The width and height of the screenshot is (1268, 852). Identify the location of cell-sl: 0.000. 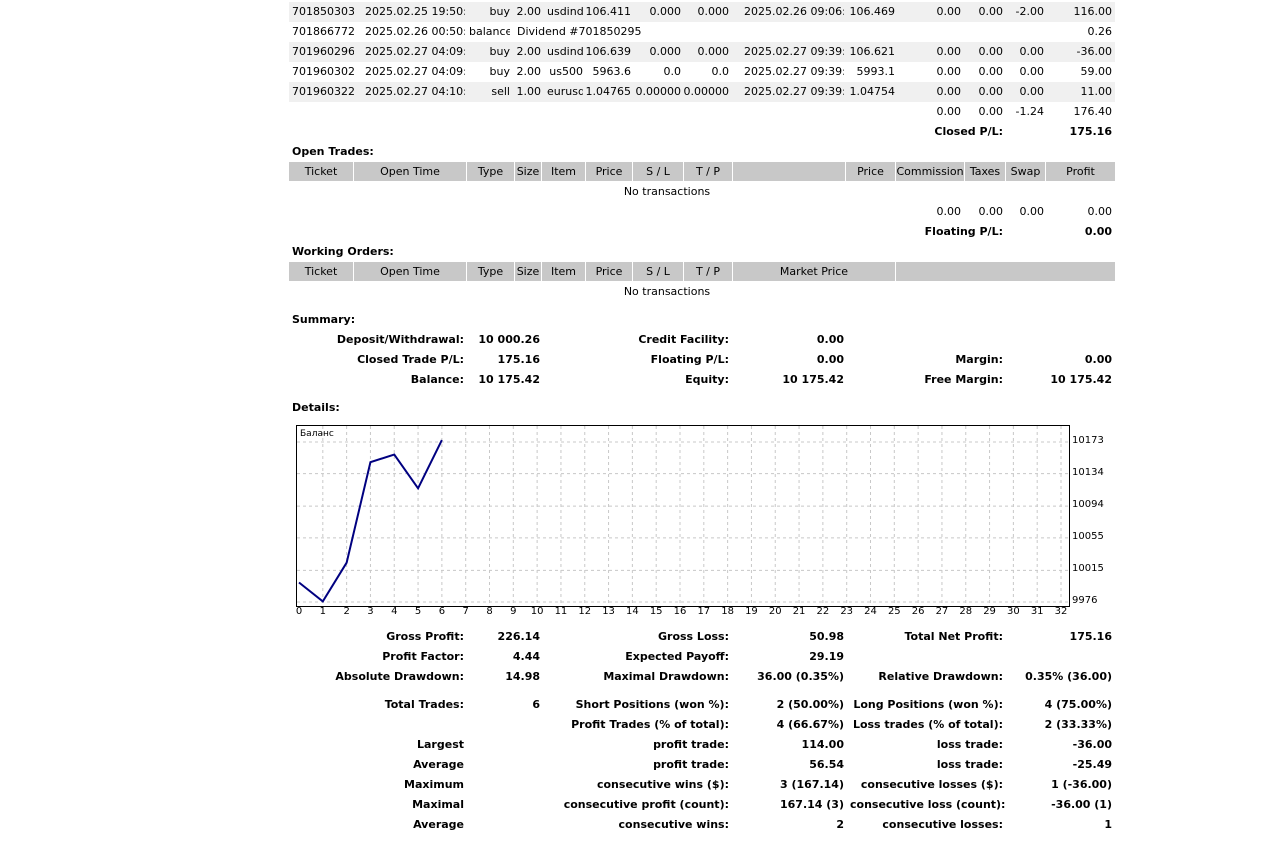
(665, 51).